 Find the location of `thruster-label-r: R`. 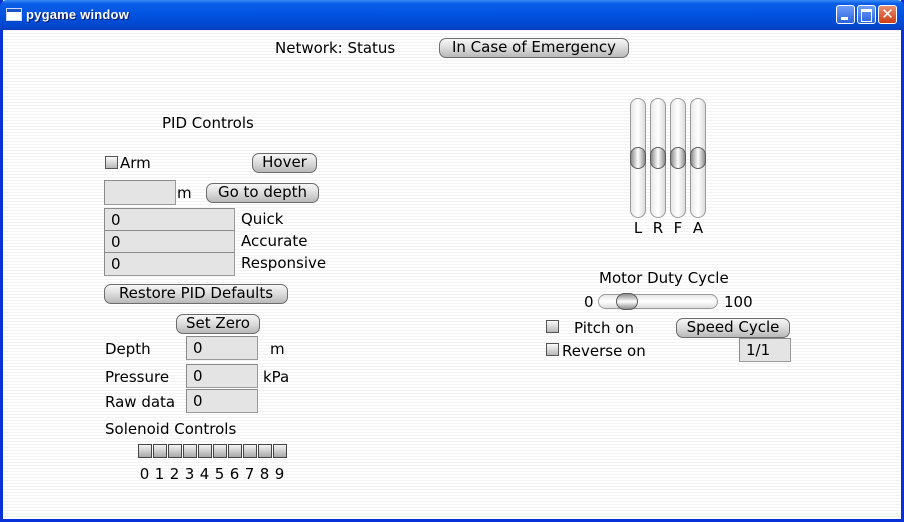

thruster-label-r: R is located at coordinates (658, 228).